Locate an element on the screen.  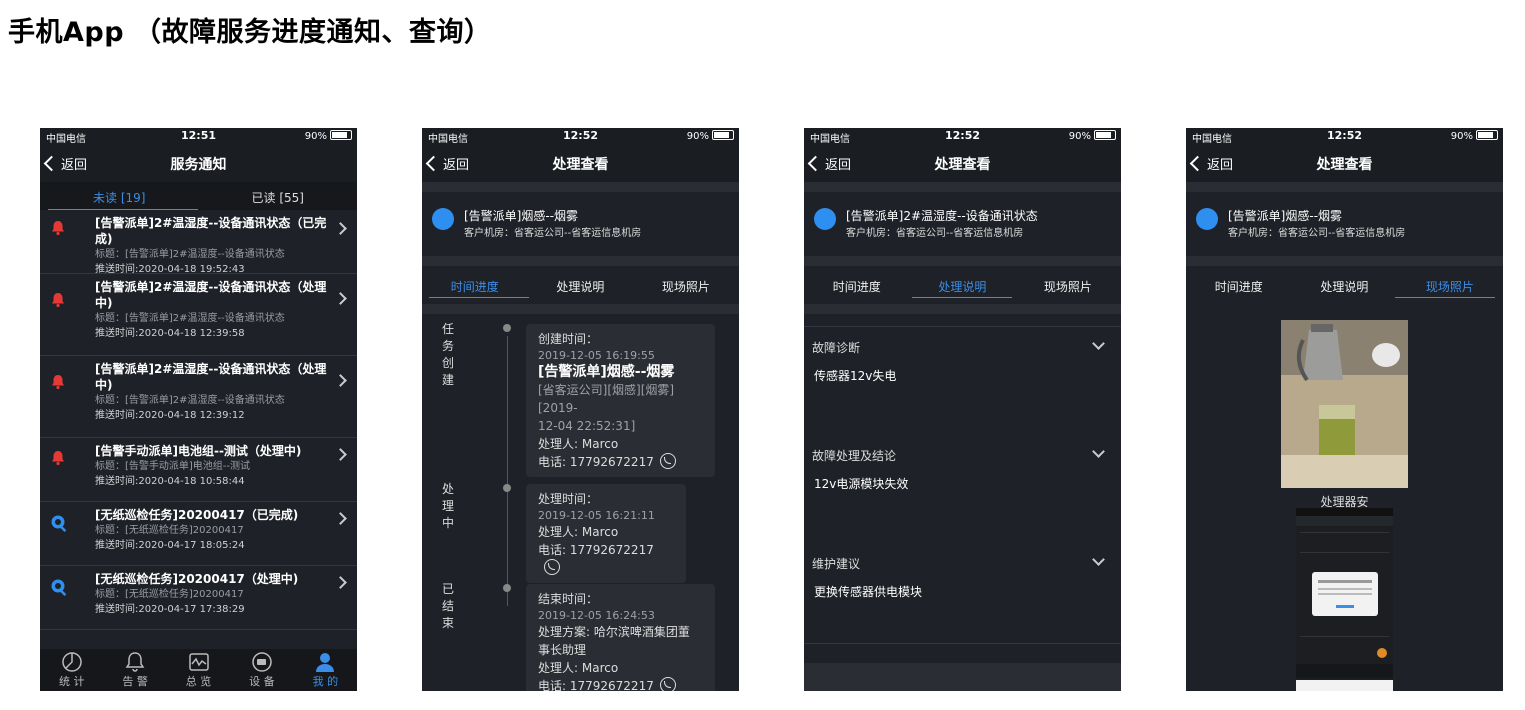
section-title: 故障处理及结论 is located at coordinates (854, 456).